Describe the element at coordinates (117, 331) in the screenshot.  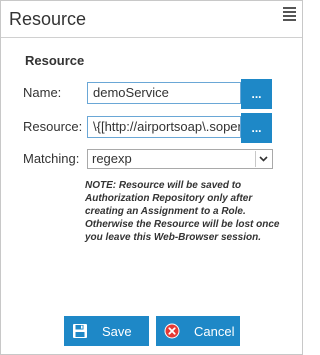
I see `save-button-label: Save` at that location.